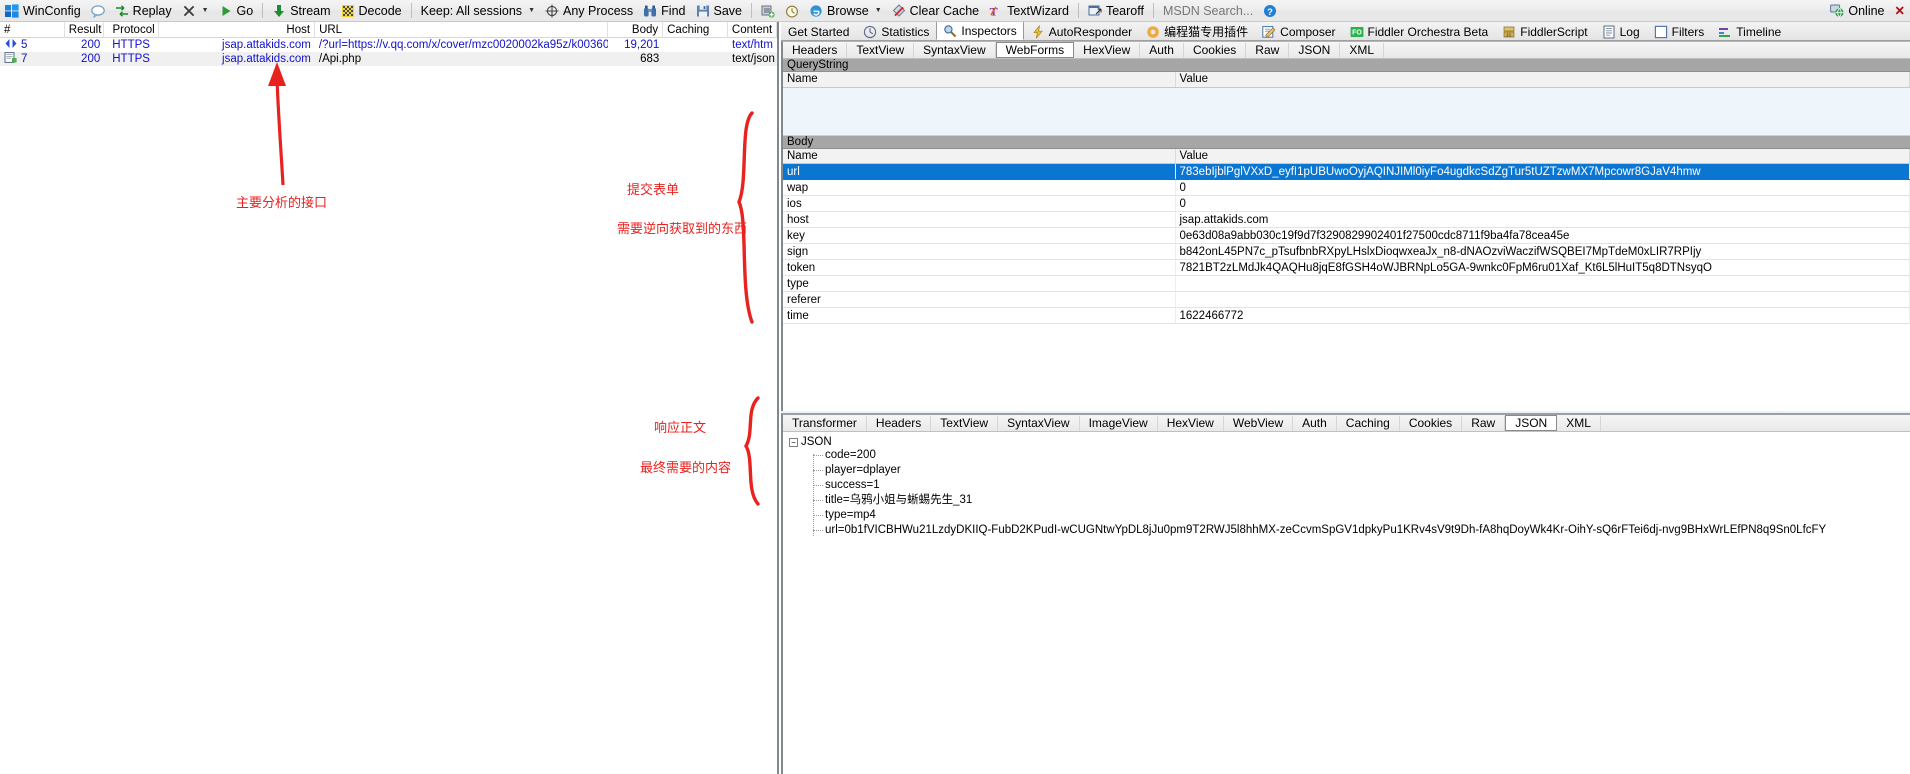 This screenshot has height=774, width=1910. What do you see at coordinates (825, 423) in the screenshot?
I see `tab-resp-transformer: Transformer` at bounding box center [825, 423].